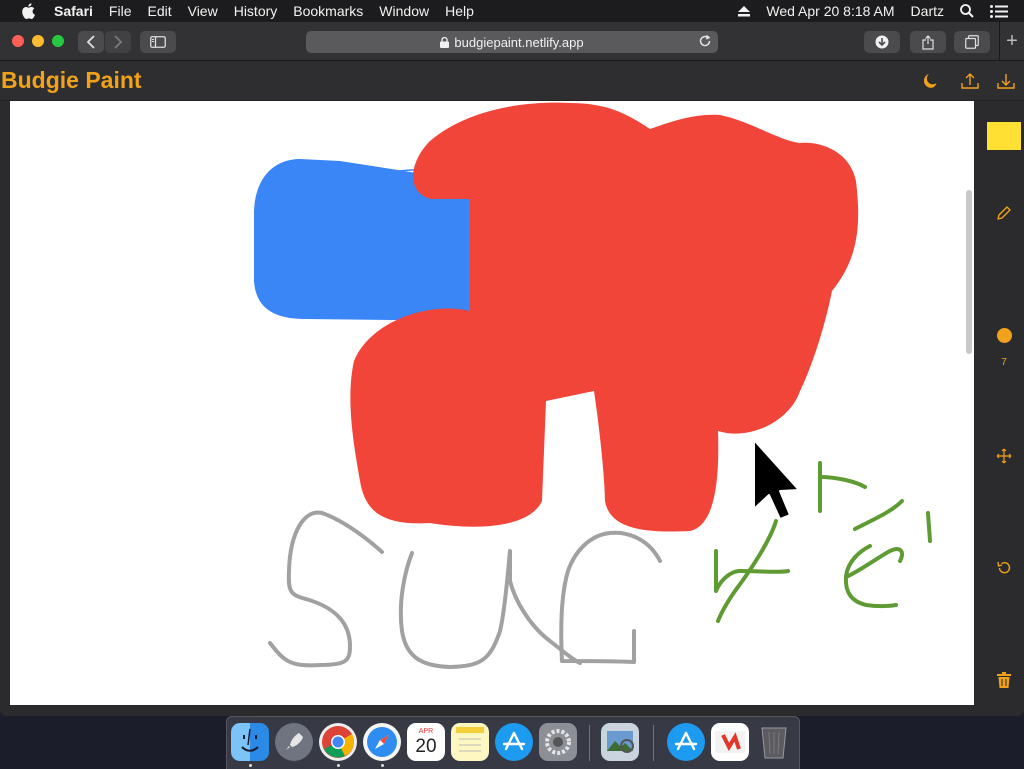  Describe the element at coordinates (159, 11) in the screenshot. I see `menu-edit: Edit` at that location.